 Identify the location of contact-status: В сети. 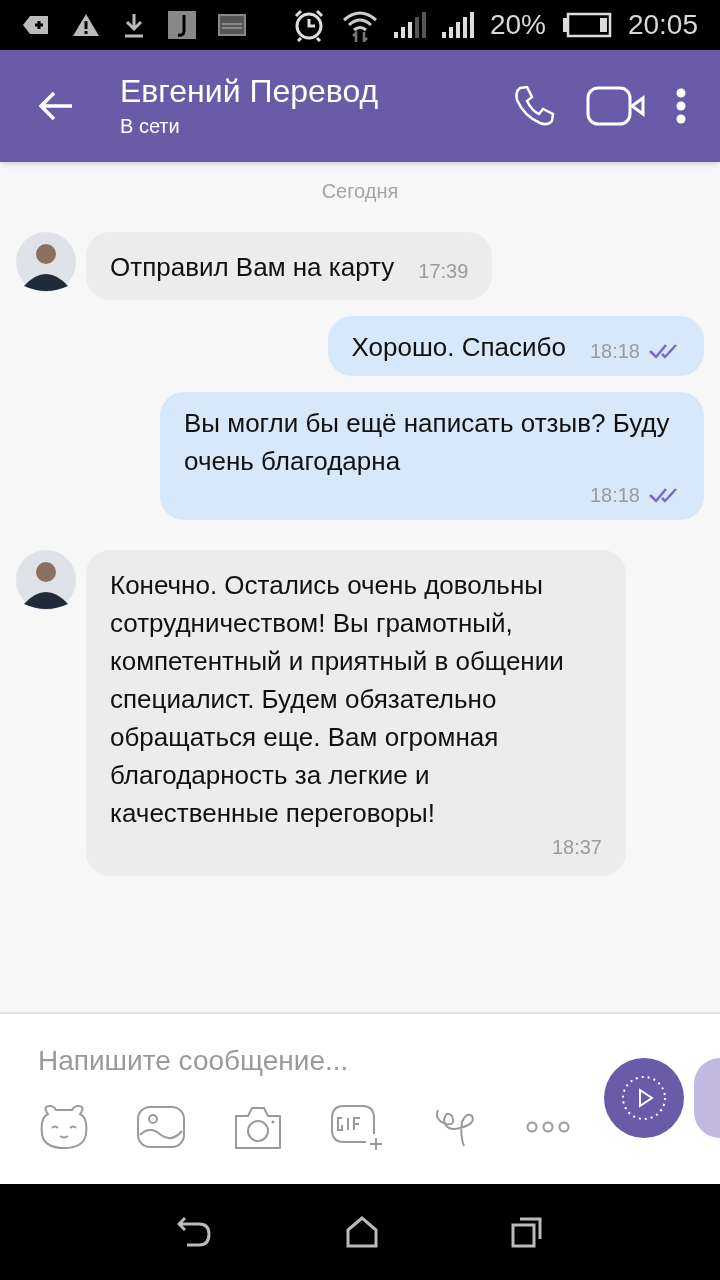
(150, 126).